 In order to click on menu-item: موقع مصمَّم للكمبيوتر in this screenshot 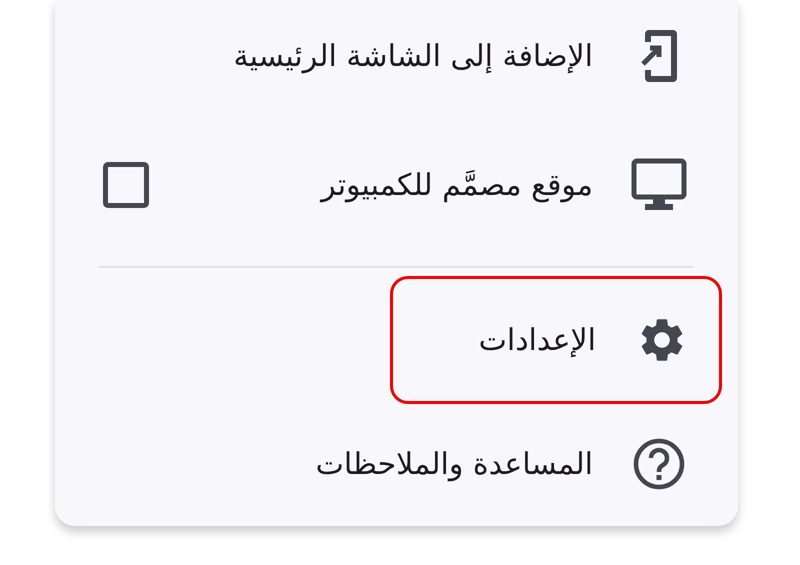, I will do `click(504, 185)`.